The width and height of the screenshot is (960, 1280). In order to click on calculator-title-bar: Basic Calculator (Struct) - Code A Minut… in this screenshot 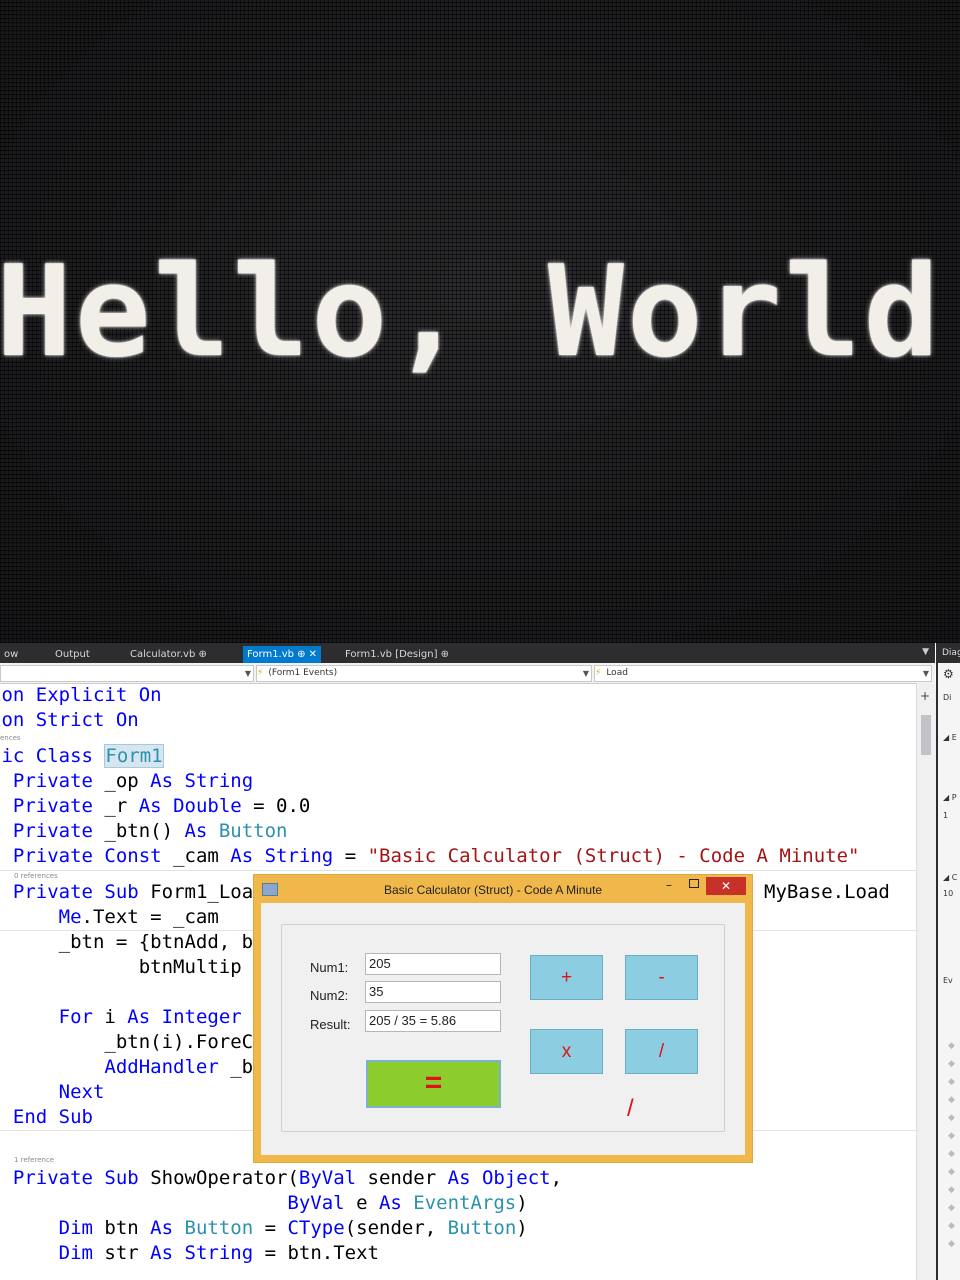, I will do `click(503, 889)`.